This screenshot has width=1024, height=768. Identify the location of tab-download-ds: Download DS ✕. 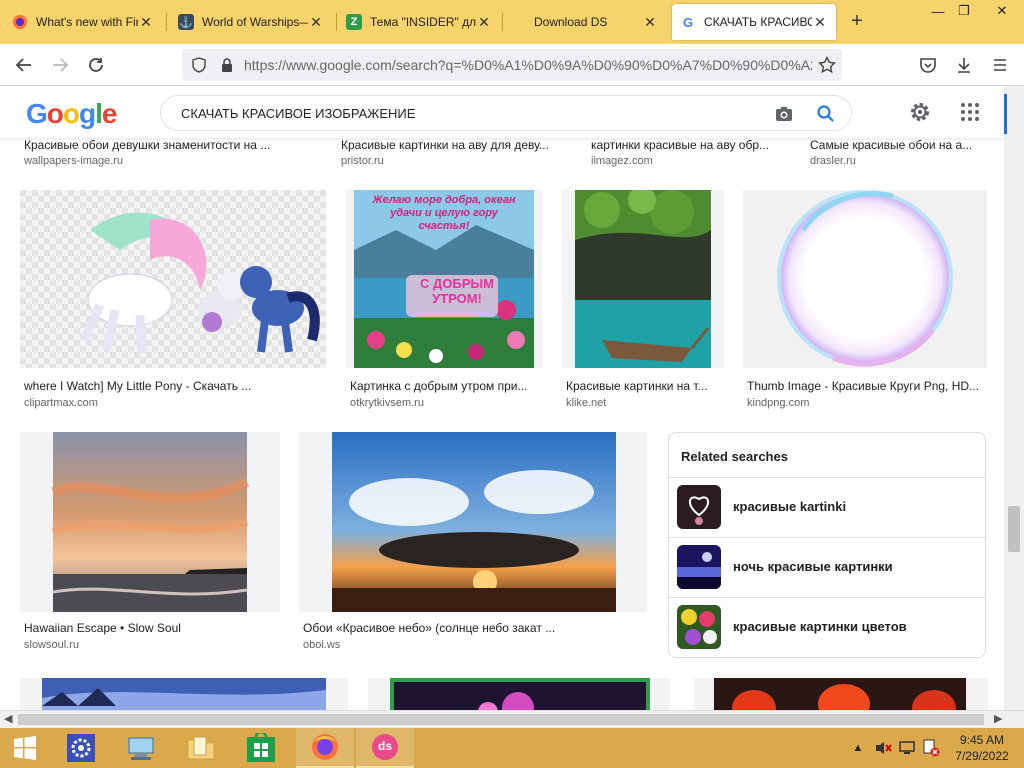
(586, 22).